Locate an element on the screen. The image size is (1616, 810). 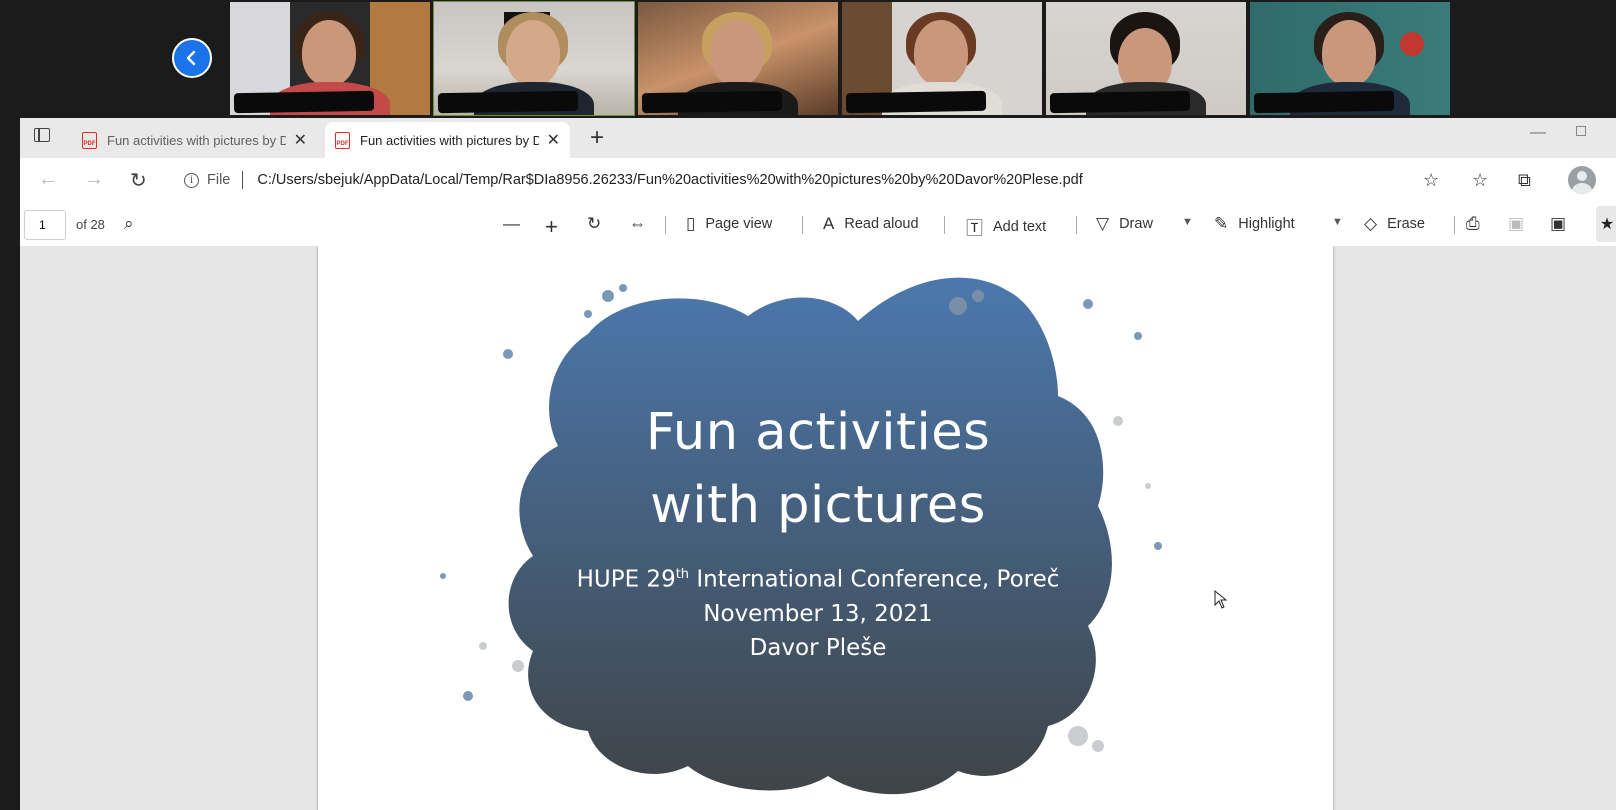
chevron-left-icon is located at coordinates (191, 58).